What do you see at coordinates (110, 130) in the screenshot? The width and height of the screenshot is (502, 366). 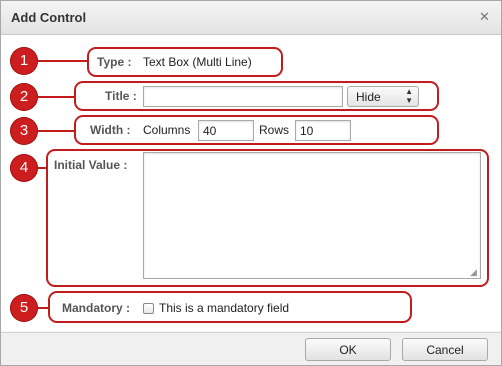 I see `width-label: Width :` at bounding box center [110, 130].